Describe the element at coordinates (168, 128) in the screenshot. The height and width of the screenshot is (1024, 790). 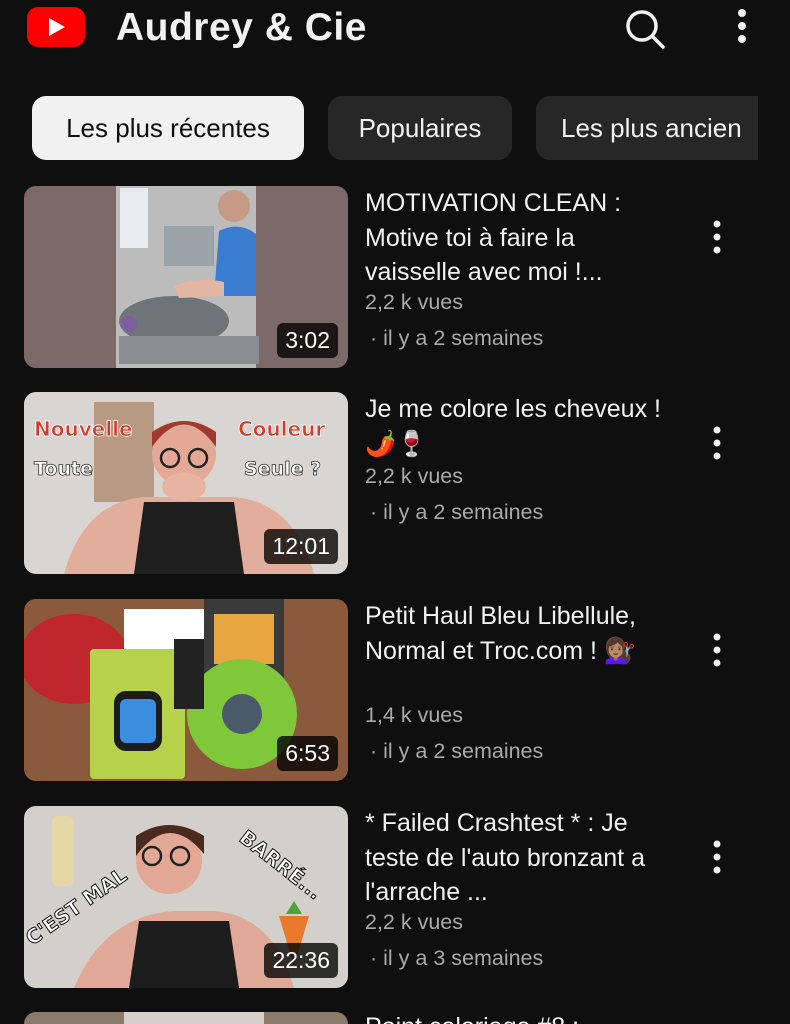
I see `chip-recent: Les plus récentes` at that location.